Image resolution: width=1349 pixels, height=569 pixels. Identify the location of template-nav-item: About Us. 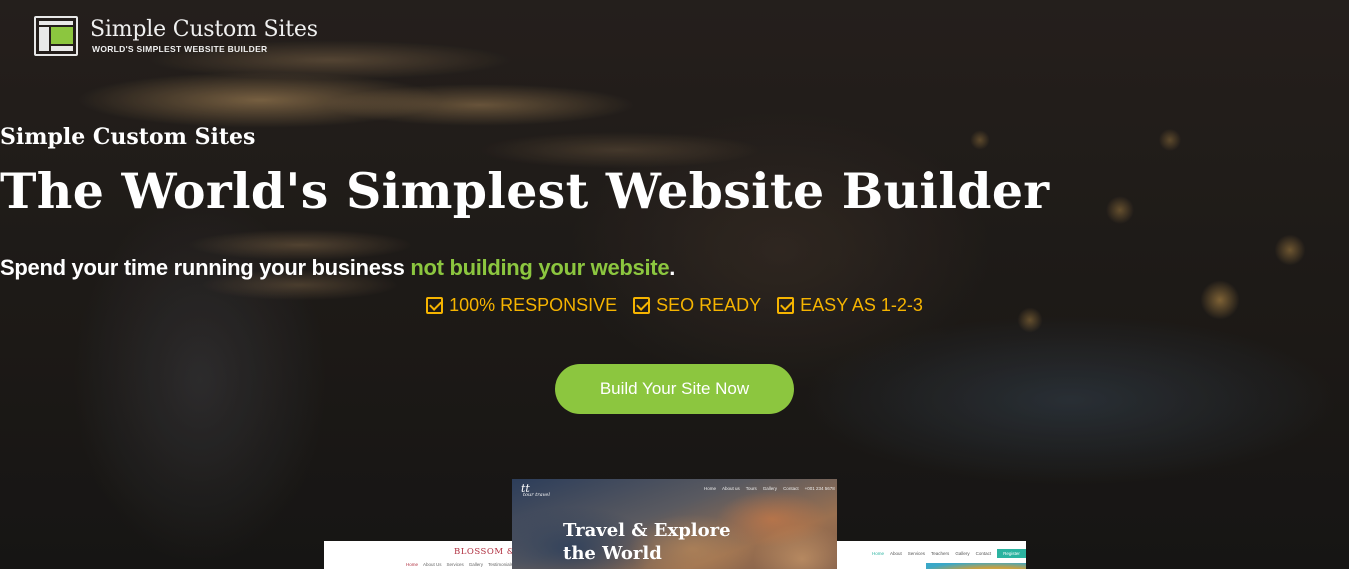
(432, 564).